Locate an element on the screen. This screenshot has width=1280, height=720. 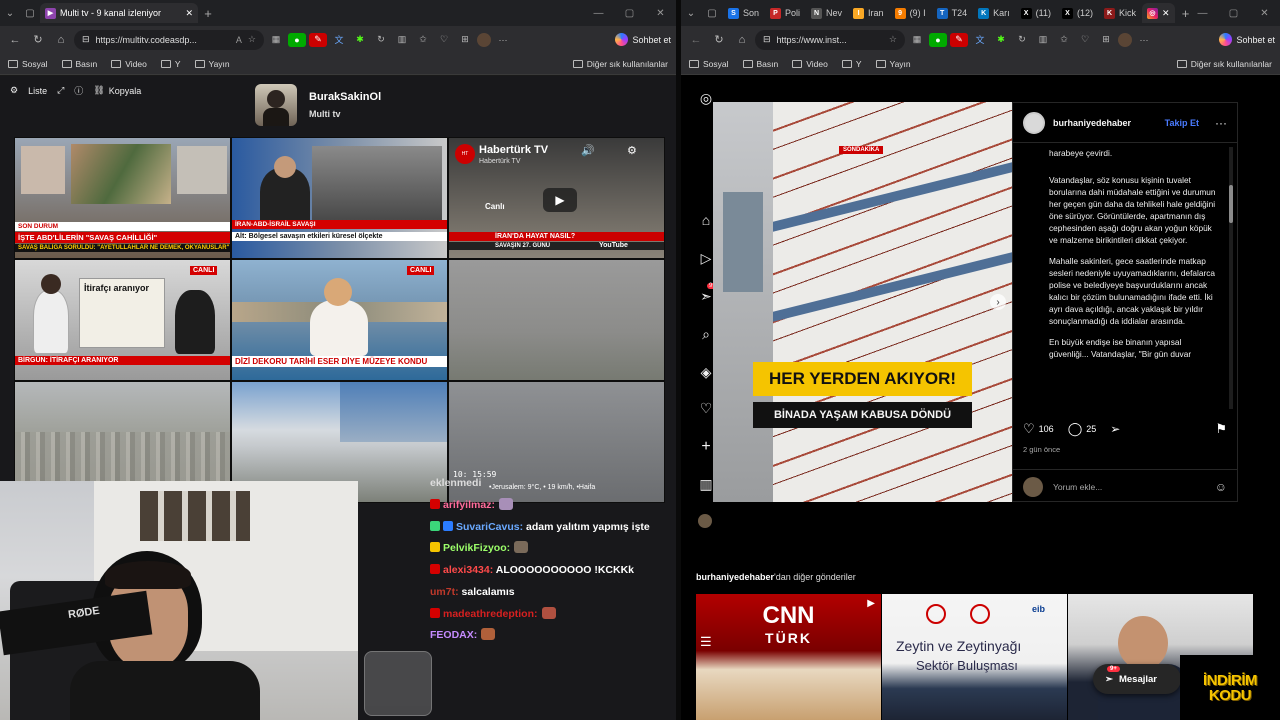
notifications-heart-icon: ♡ is located at coordinates (706, 408).